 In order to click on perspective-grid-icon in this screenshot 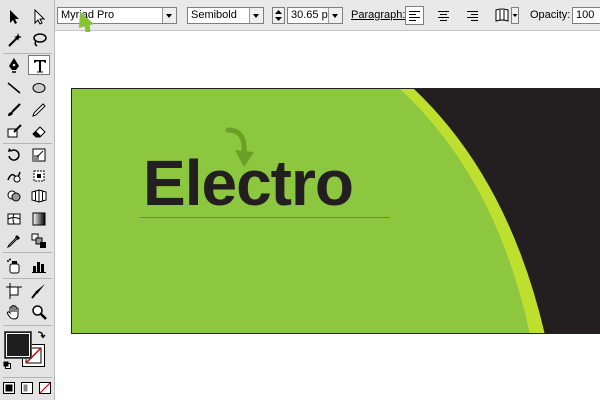, I will do `click(39, 196)`.